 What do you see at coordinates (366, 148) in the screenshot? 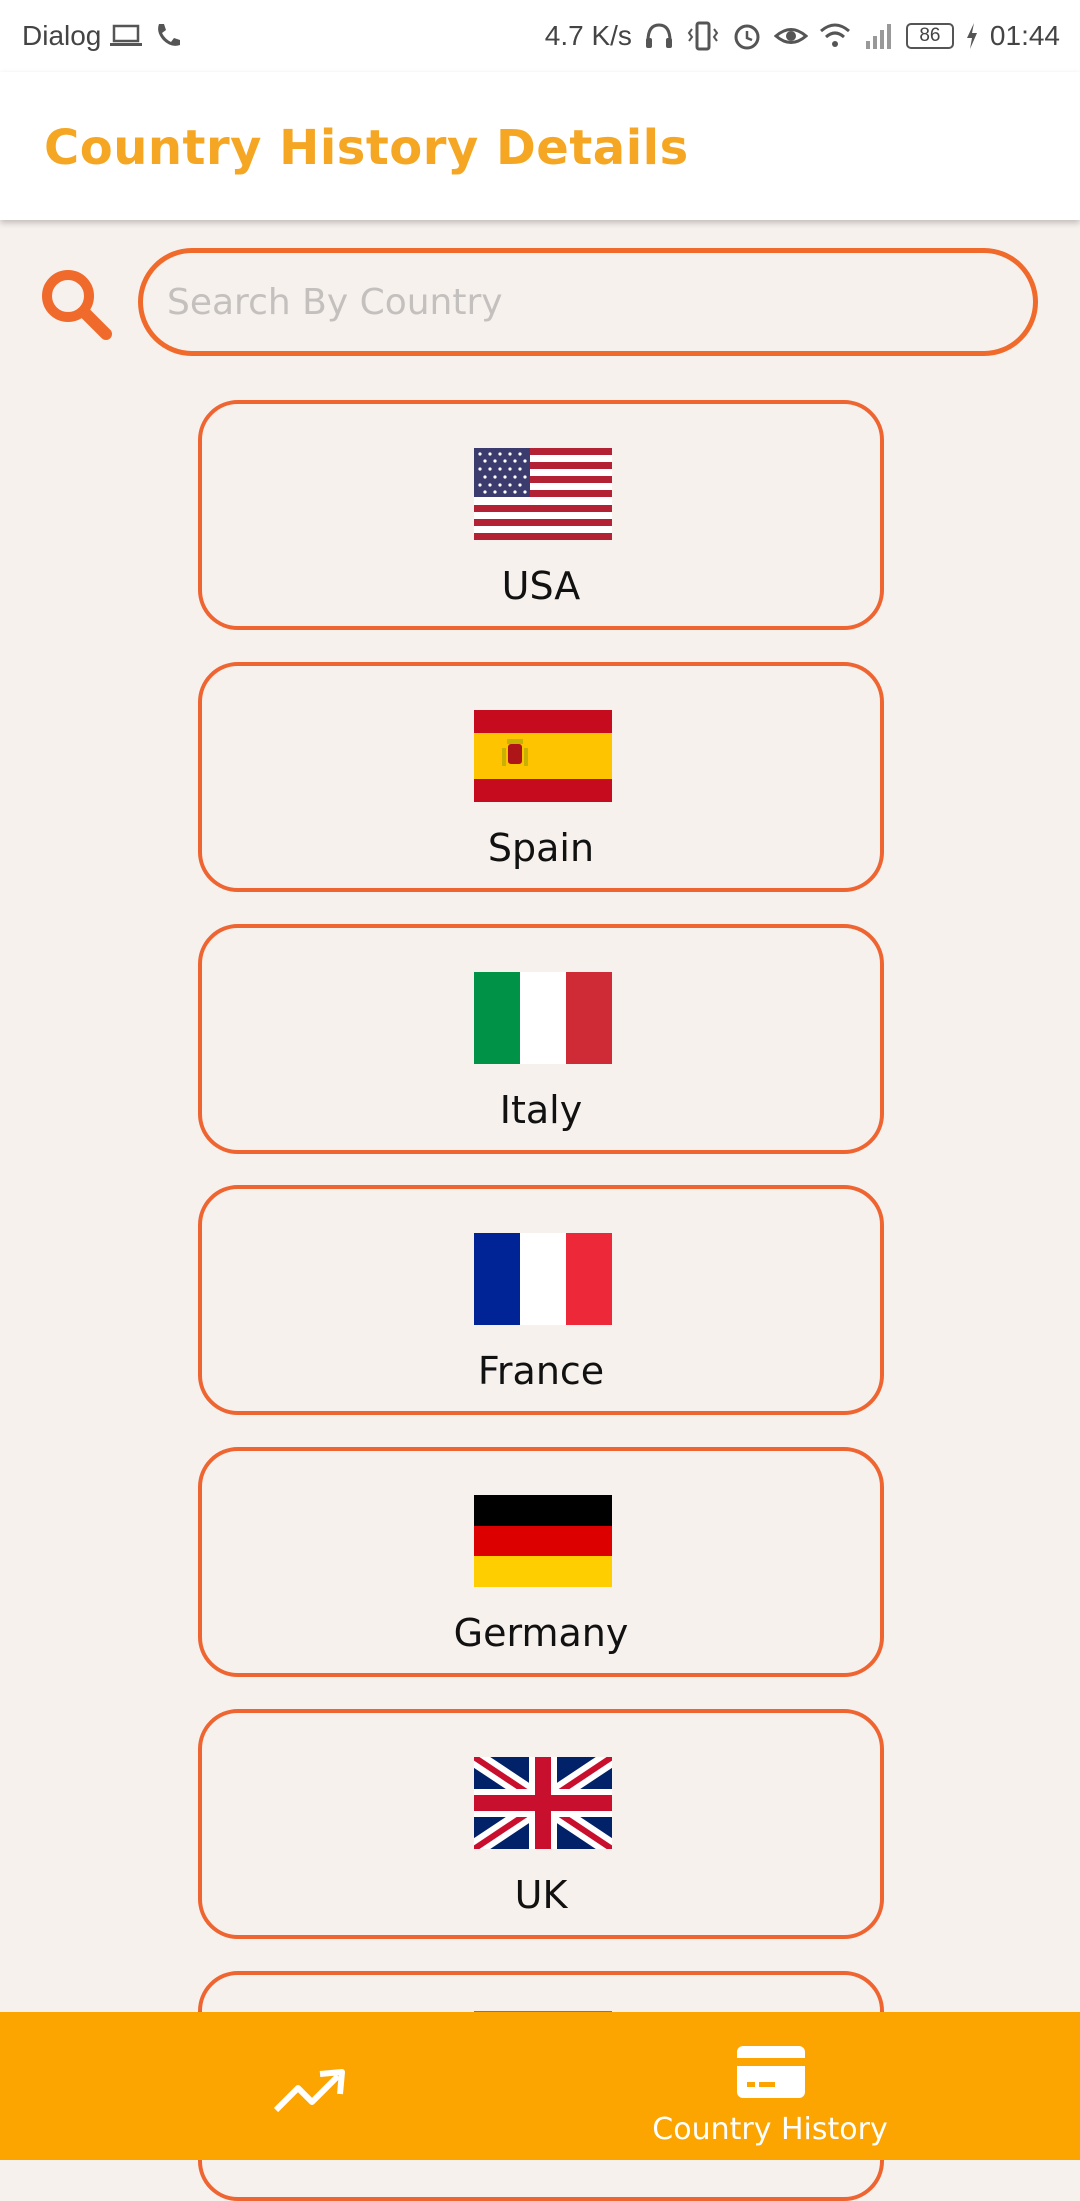
I see `page-title: Country History Details` at bounding box center [366, 148].